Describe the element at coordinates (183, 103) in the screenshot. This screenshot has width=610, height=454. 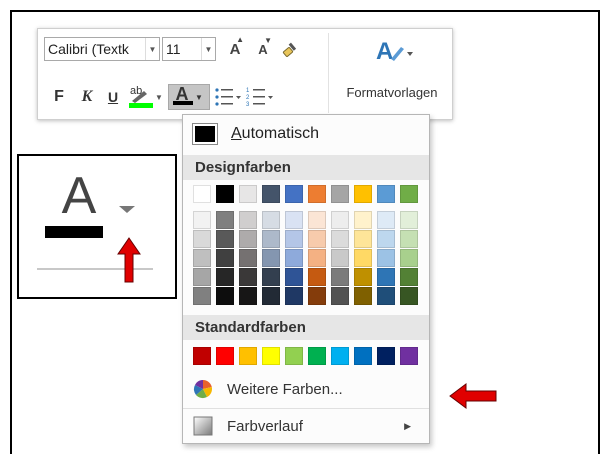
I see `font-color-bar` at that location.